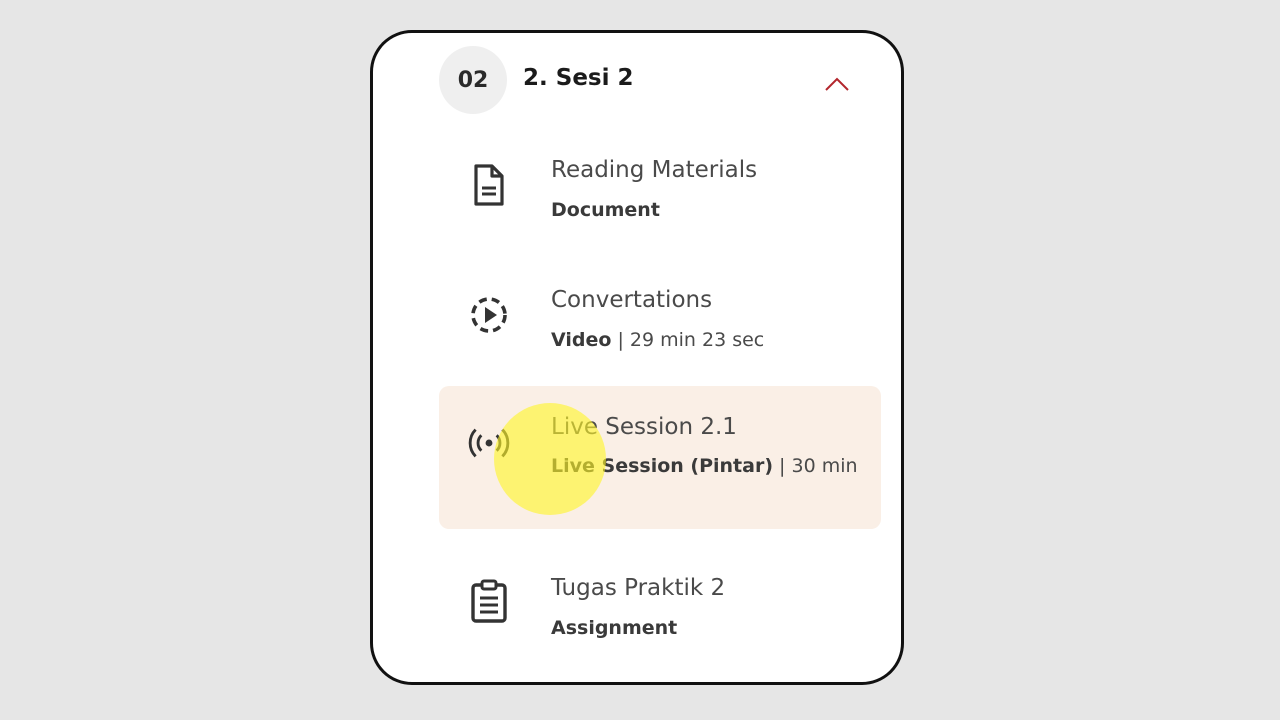 The image size is (1280, 720). I want to click on lesson-item-tugas-praktik: Tugas Praktik 2 Assignment, so click(660, 620).